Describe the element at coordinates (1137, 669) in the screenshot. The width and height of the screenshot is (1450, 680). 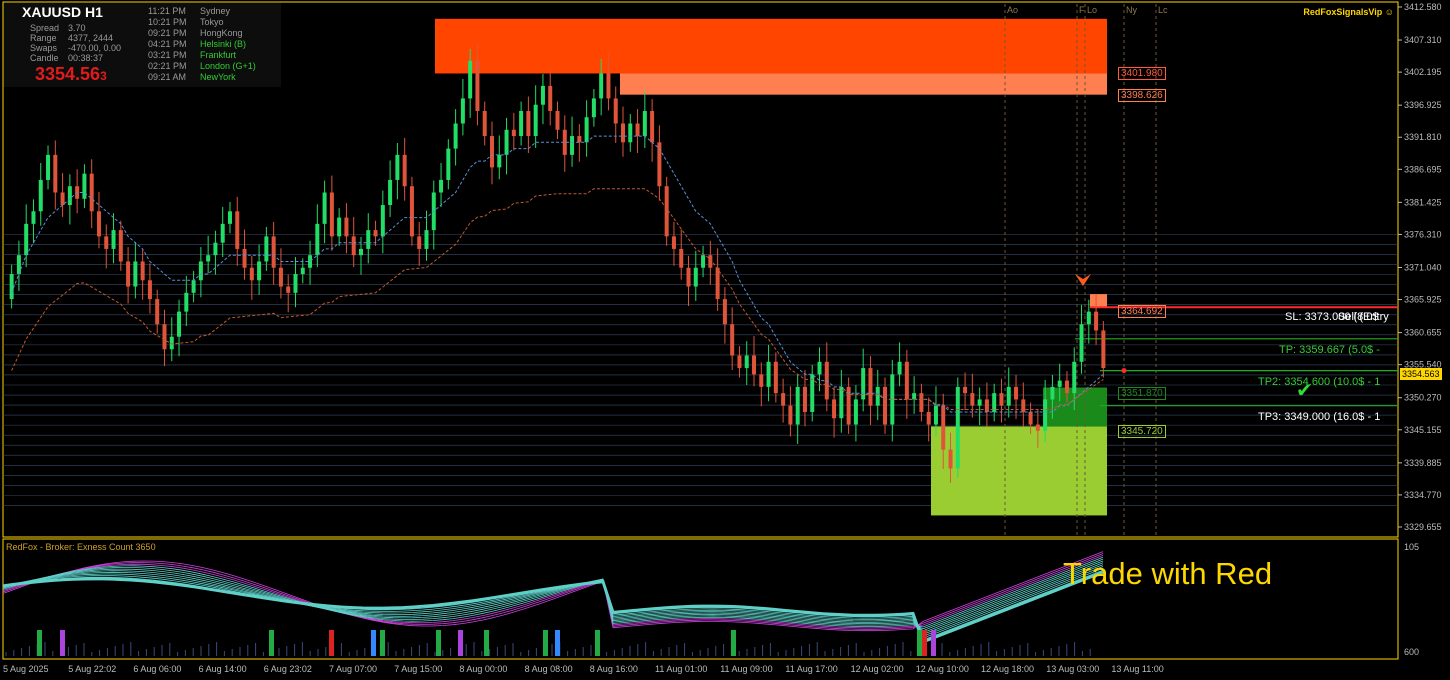
I see `x-tick-label: 13 Aug 11:00` at that location.